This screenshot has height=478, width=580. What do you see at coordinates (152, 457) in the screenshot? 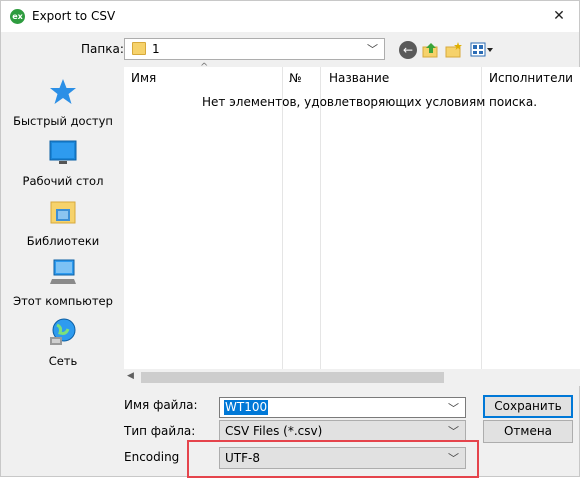
I see `encoding-label: Encoding` at bounding box center [152, 457].